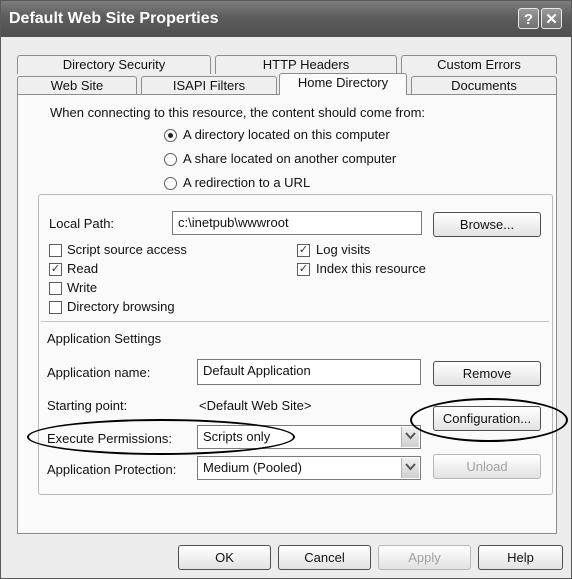  Describe the element at coordinates (82, 223) in the screenshot. I see `local-path-label: Local Path:` at that location.